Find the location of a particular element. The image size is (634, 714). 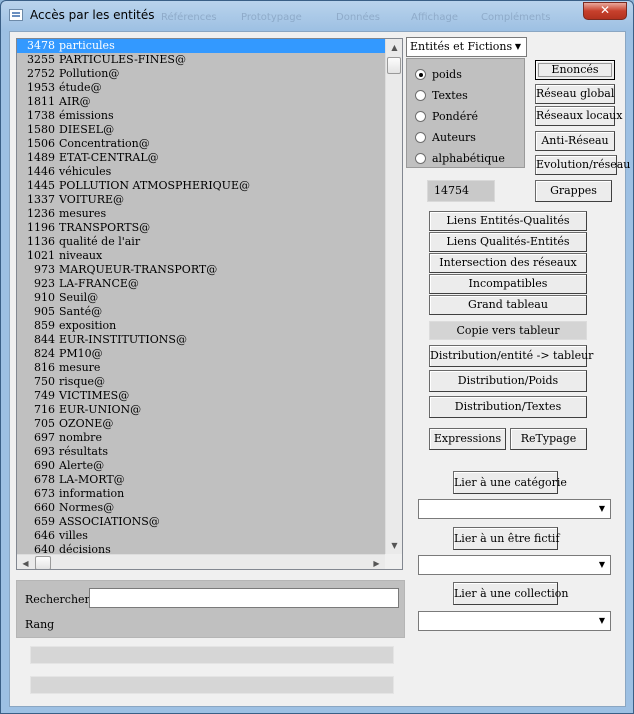

item-label: Normes@ is located at coordinates (87, 507).